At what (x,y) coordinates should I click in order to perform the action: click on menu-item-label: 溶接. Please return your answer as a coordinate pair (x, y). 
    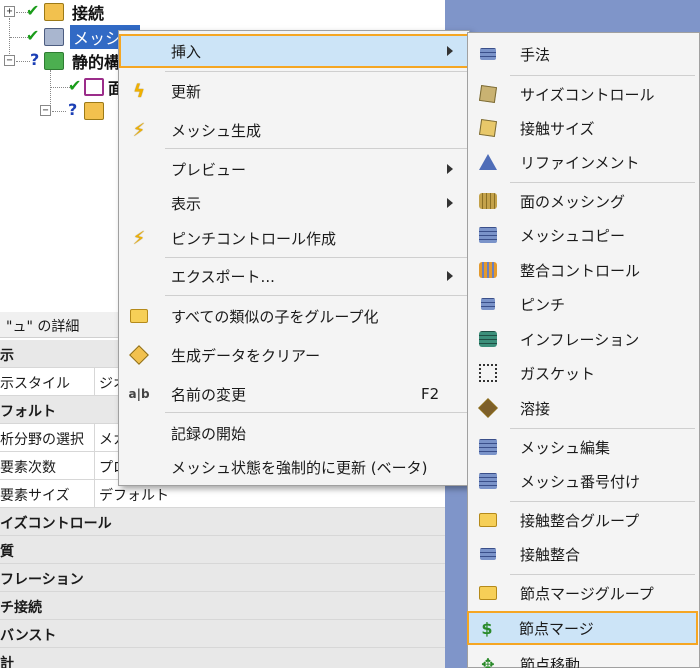
    Looking at the image, I should click on (535, 408).